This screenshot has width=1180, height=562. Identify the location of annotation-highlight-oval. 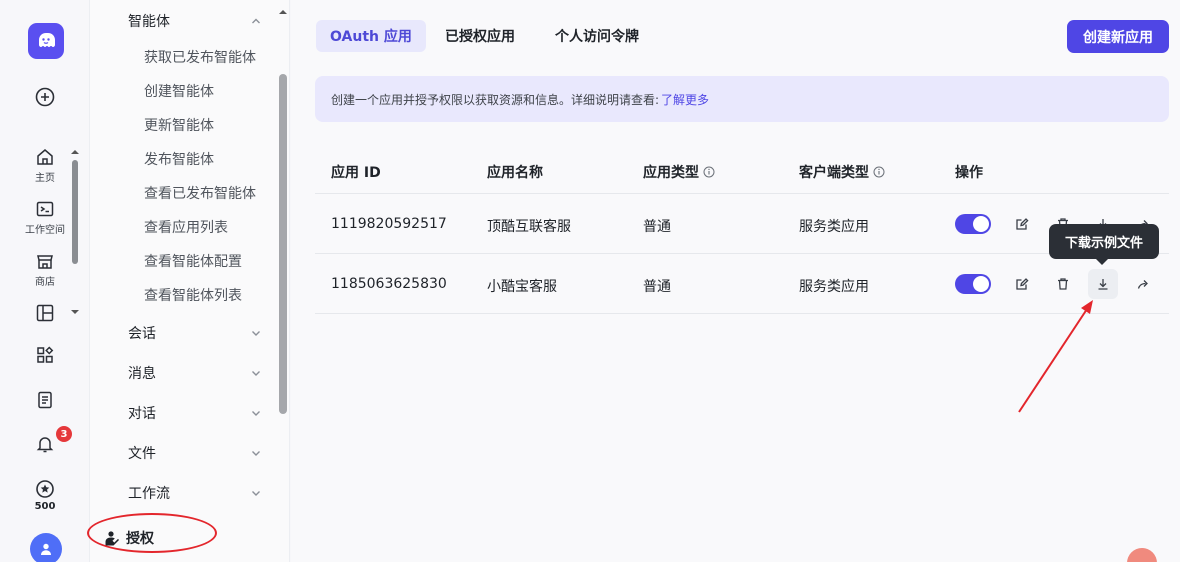
(152, 533).